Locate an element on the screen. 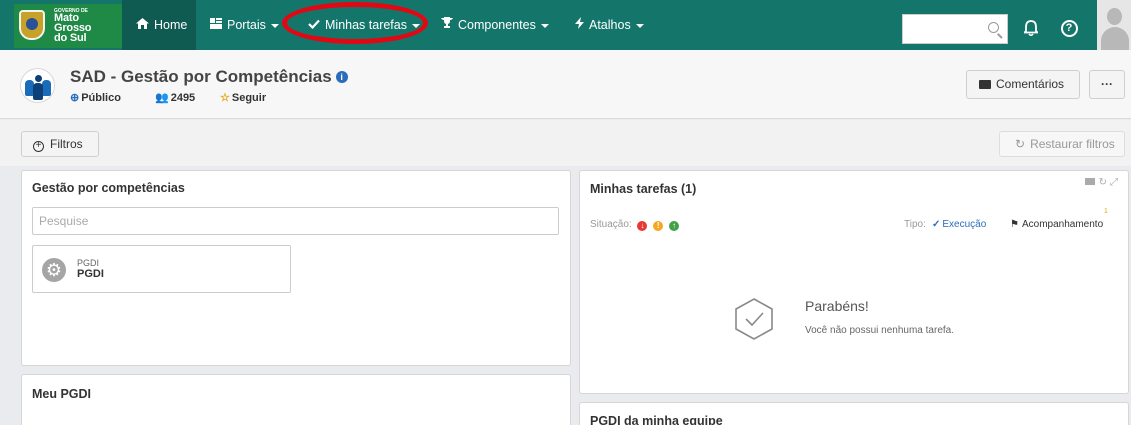  card-tools: ↻ ⤢ is located at coordinates (1101, 182).